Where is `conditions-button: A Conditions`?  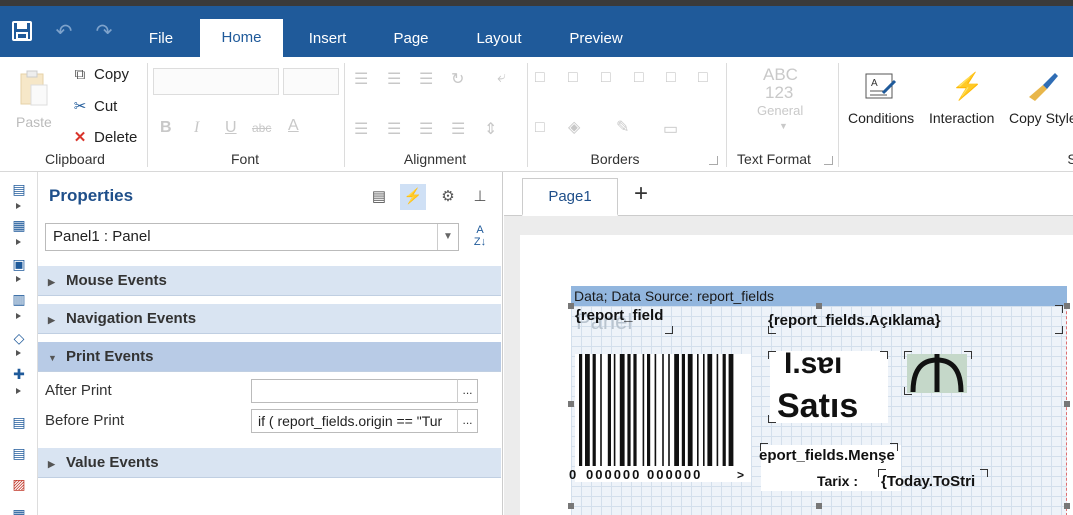
conditions-button: A Conditions is located at coordinates (882, 99).